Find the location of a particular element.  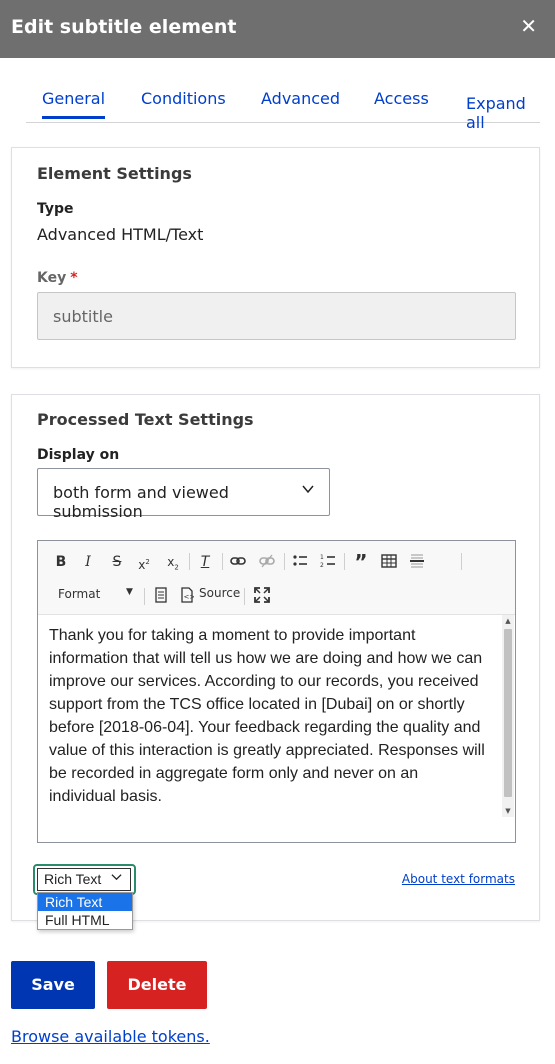

tab-general: General is located at coordinates (74, 104).